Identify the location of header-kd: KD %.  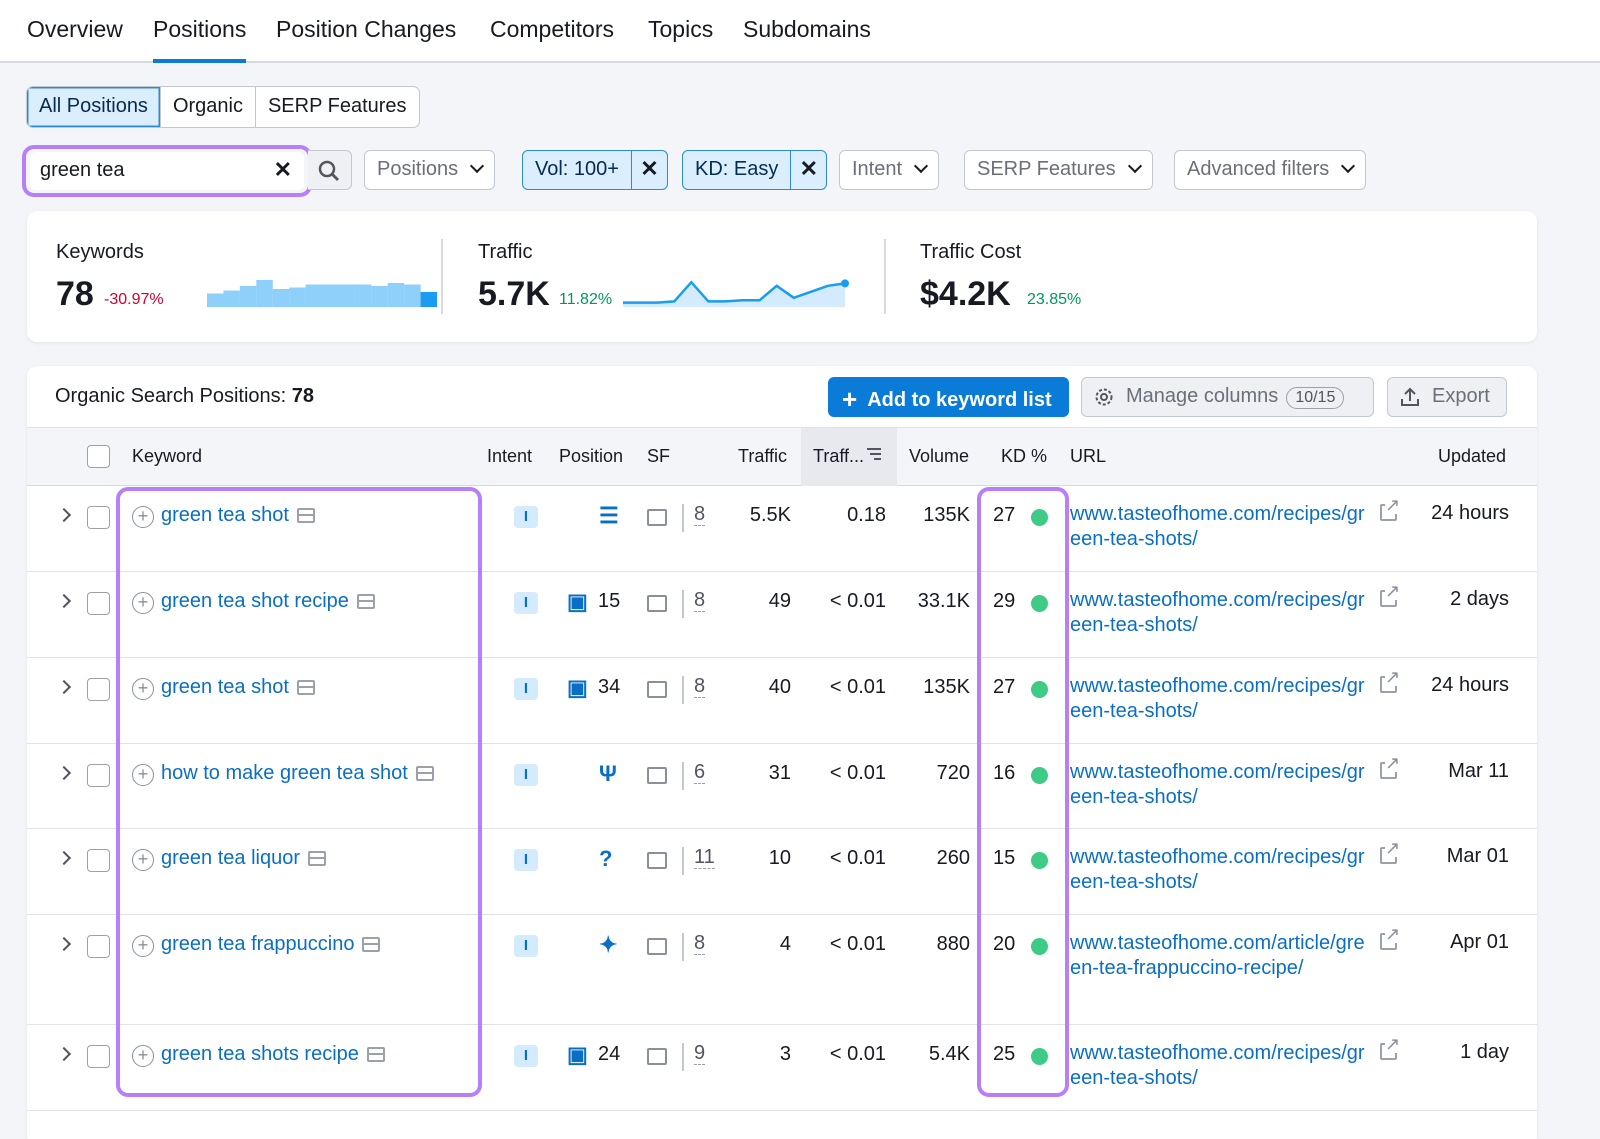
(1024, 456).